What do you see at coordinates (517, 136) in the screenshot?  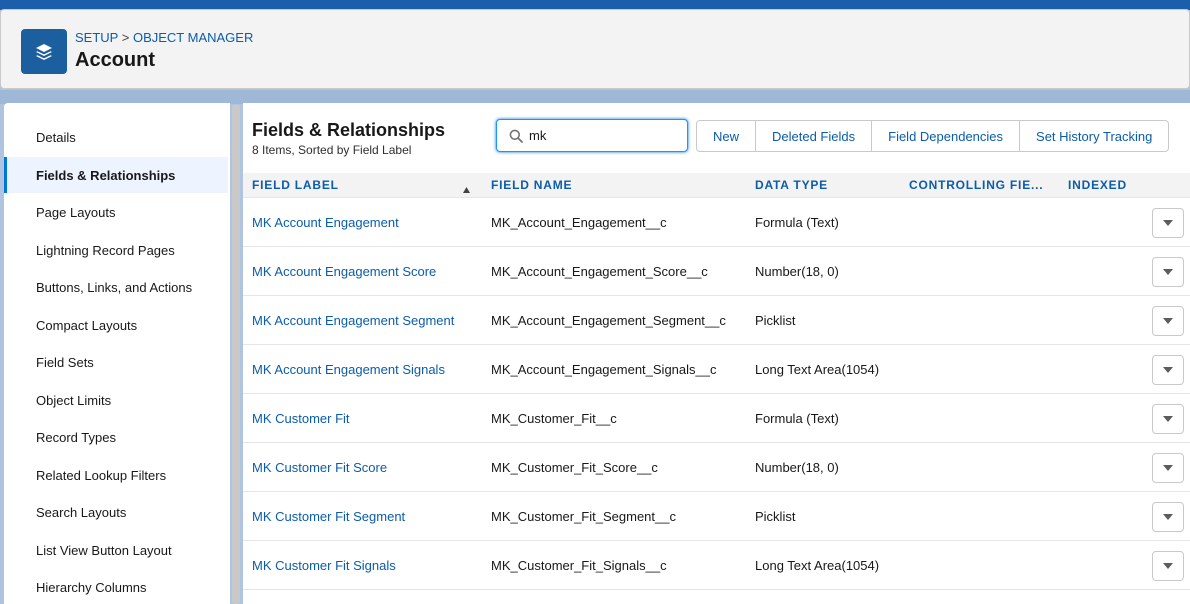 I see `search-icon` at bounding box center [517, 136].